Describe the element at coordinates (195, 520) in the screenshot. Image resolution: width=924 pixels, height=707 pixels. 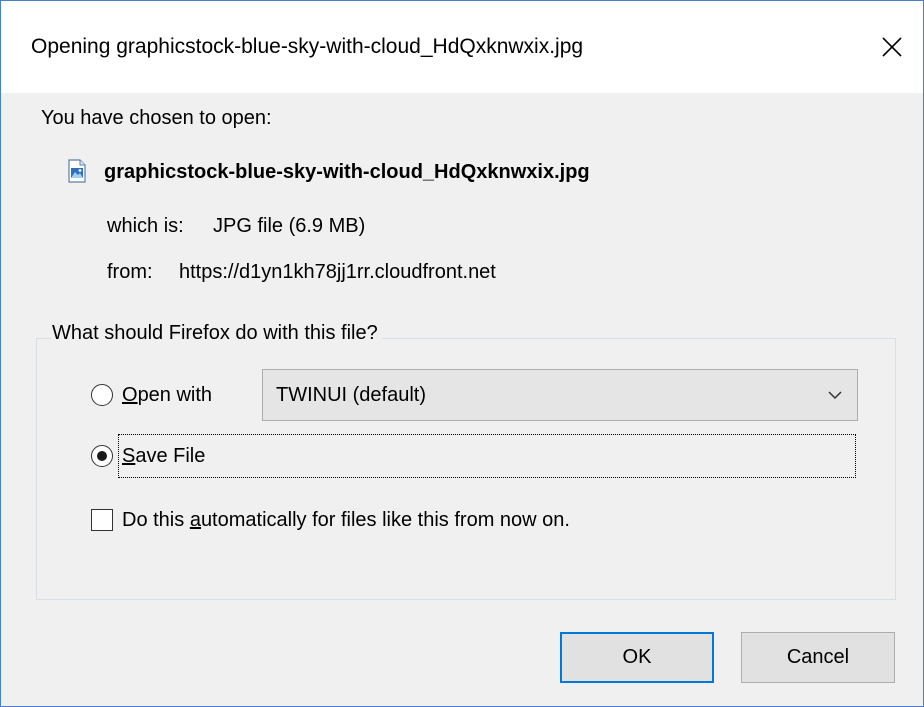
I see `auto-action-mnemonic: a` at that location.